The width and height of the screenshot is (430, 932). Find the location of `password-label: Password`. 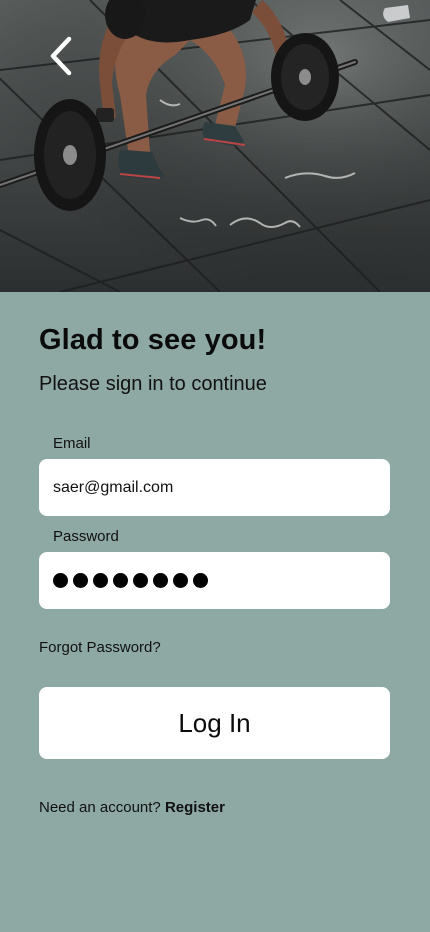

password-label: Password is located at coordinates (86, 536).